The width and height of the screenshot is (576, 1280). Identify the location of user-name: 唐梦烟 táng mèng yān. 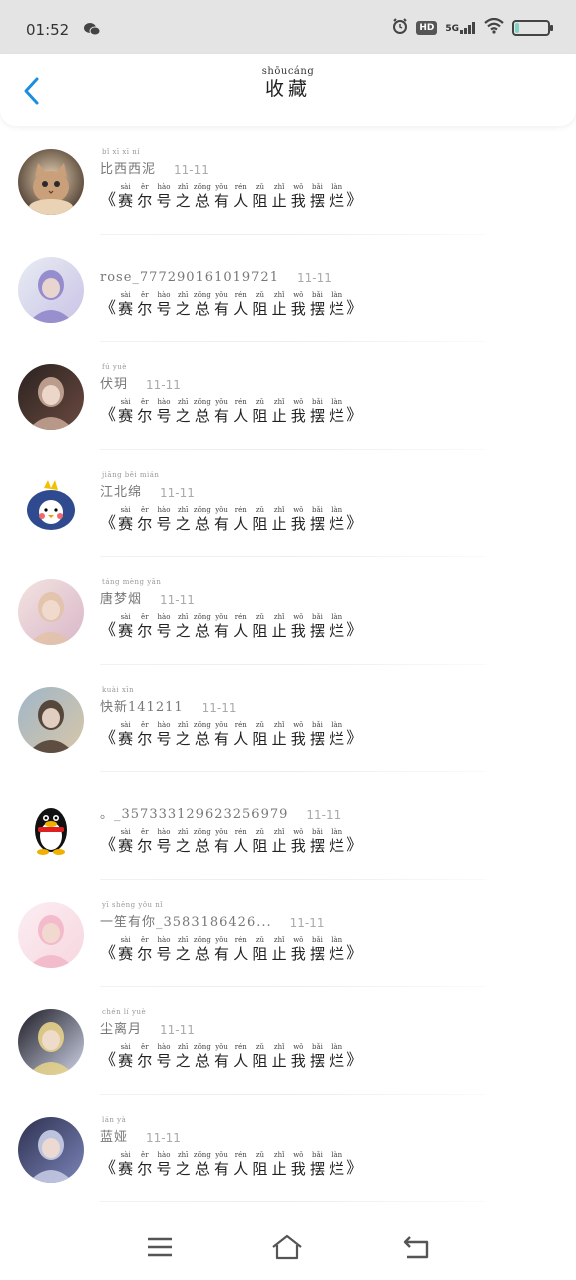
(130, 592).